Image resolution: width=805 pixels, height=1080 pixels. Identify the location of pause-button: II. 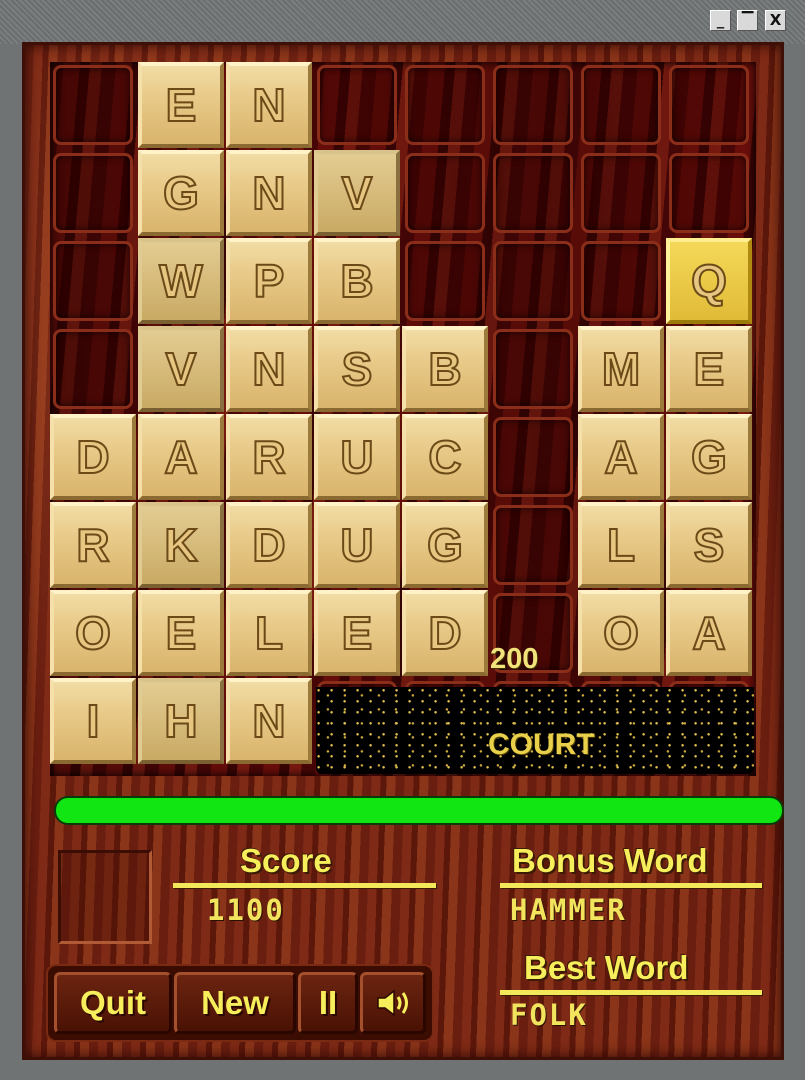
(328, 1003).